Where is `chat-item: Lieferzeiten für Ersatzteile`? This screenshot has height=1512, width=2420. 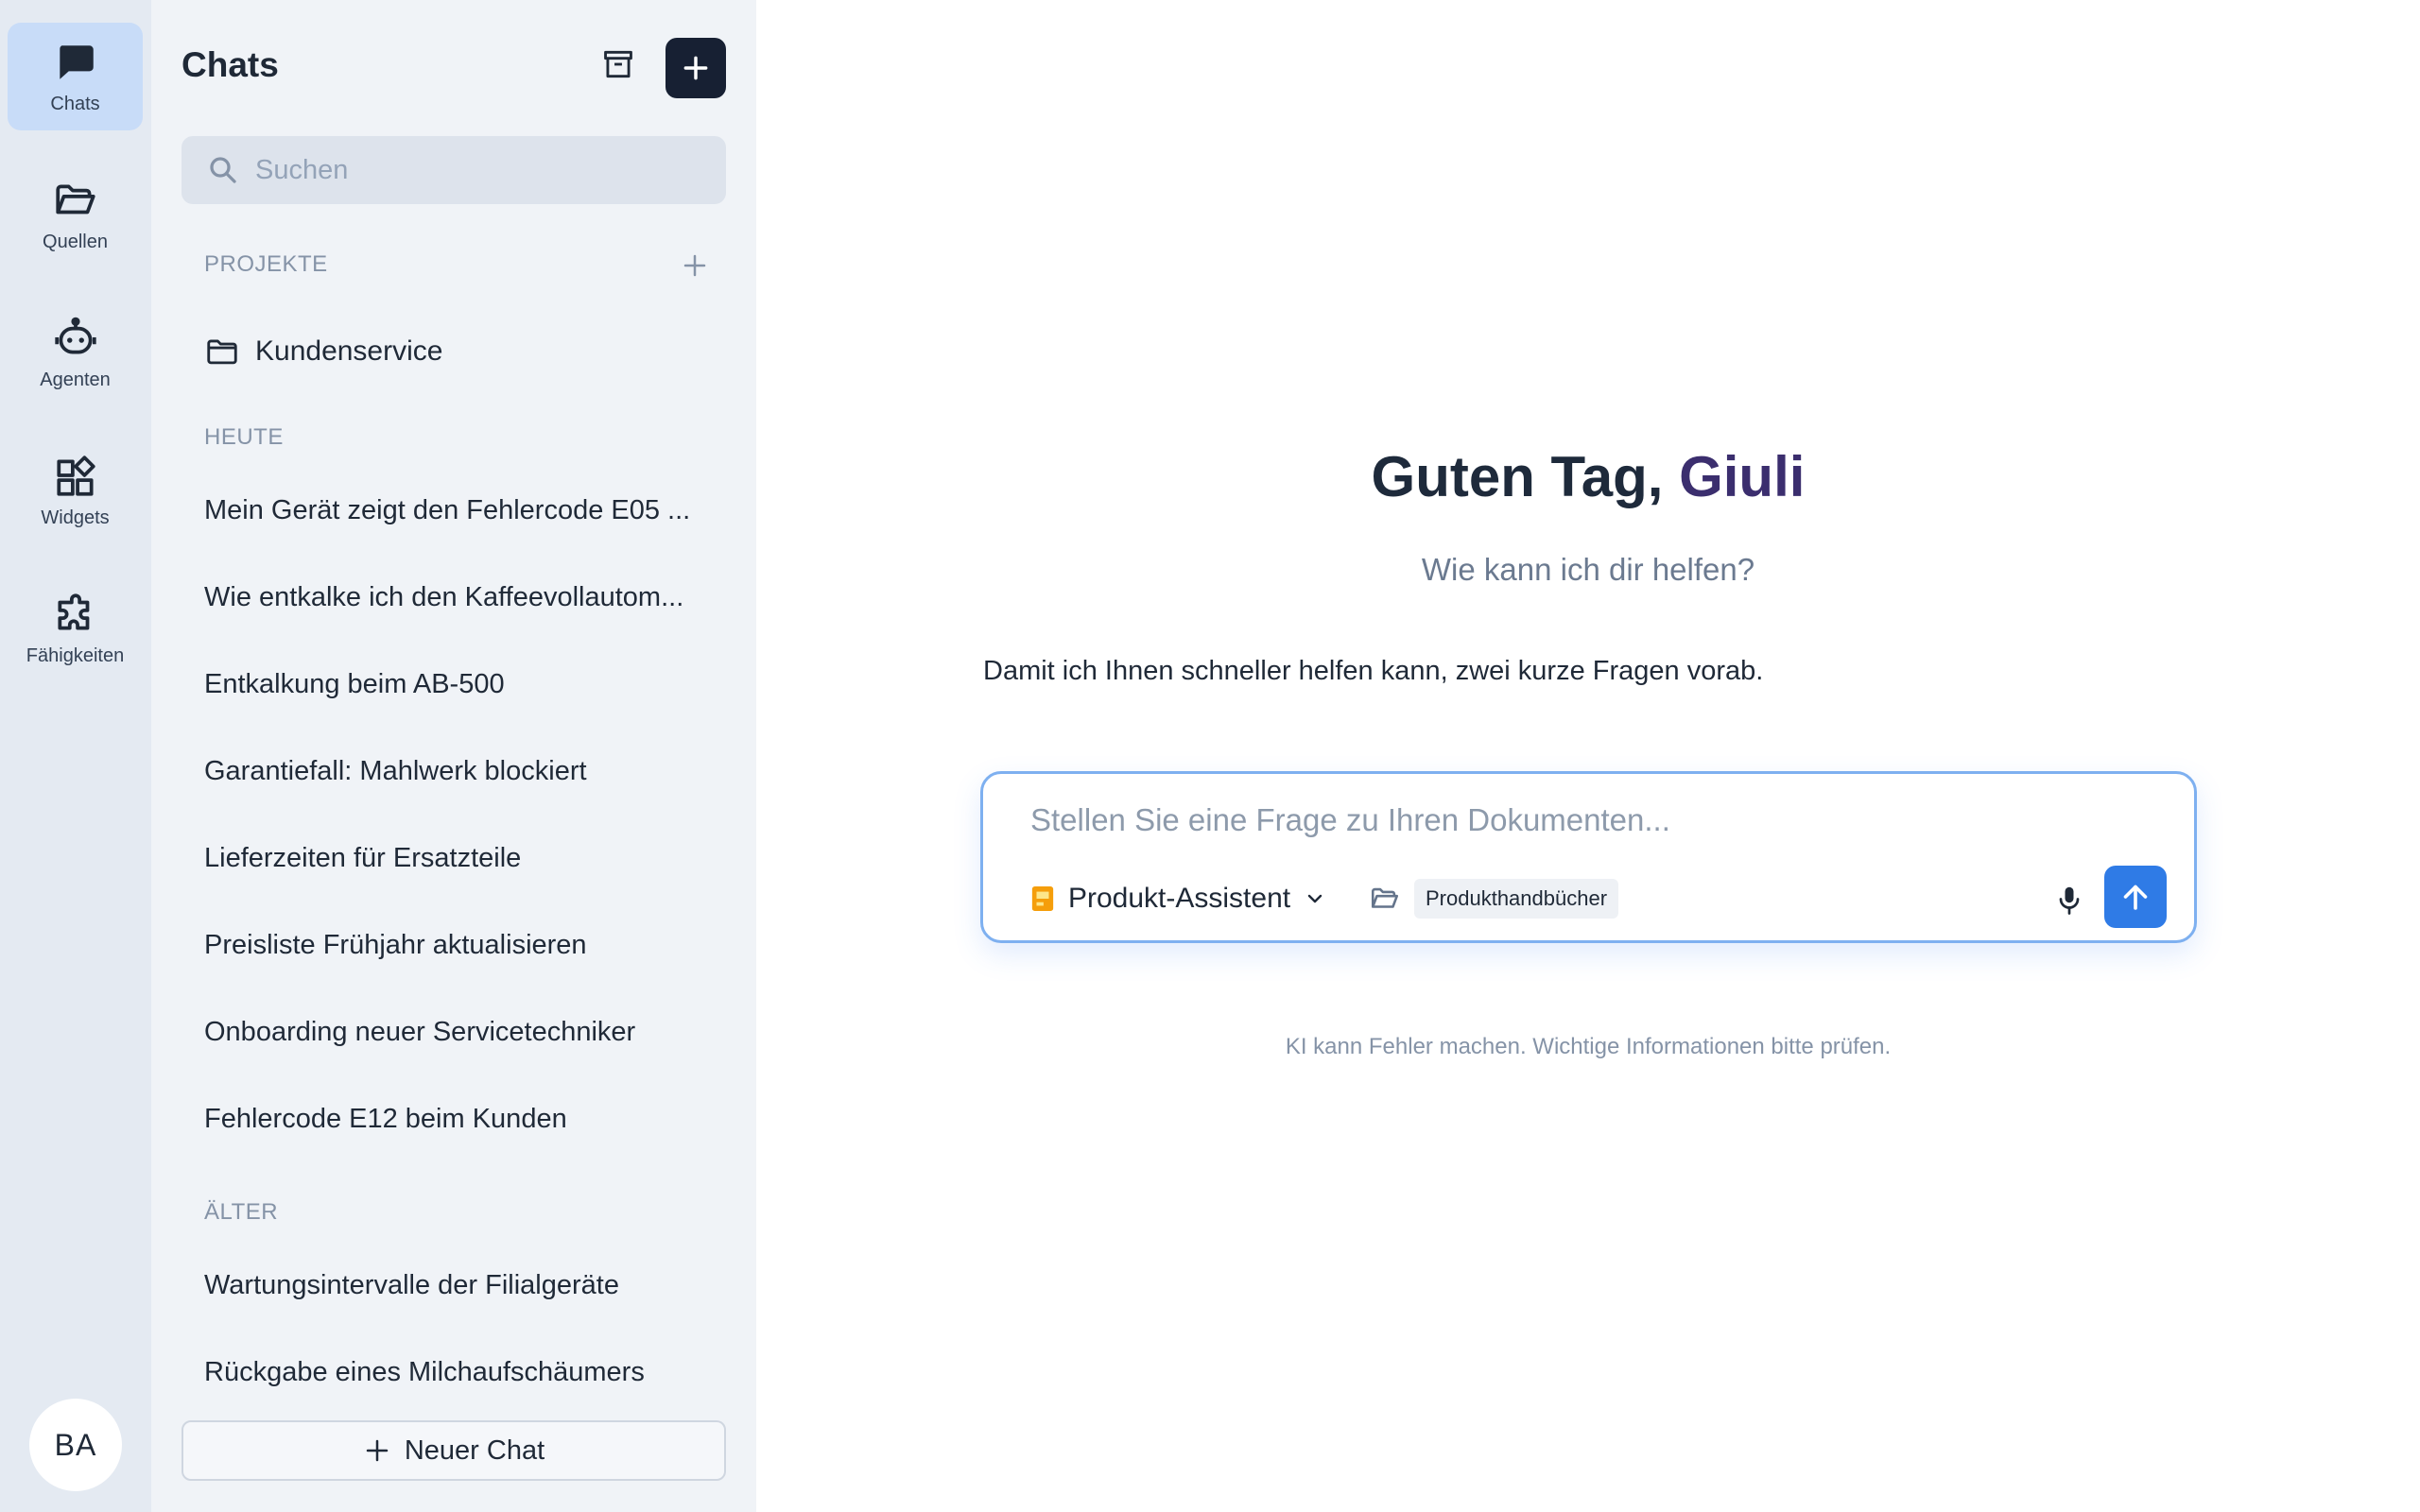 chat-item: Lieferzeiten für Ersatzteile is located at coordinates (459, 858).